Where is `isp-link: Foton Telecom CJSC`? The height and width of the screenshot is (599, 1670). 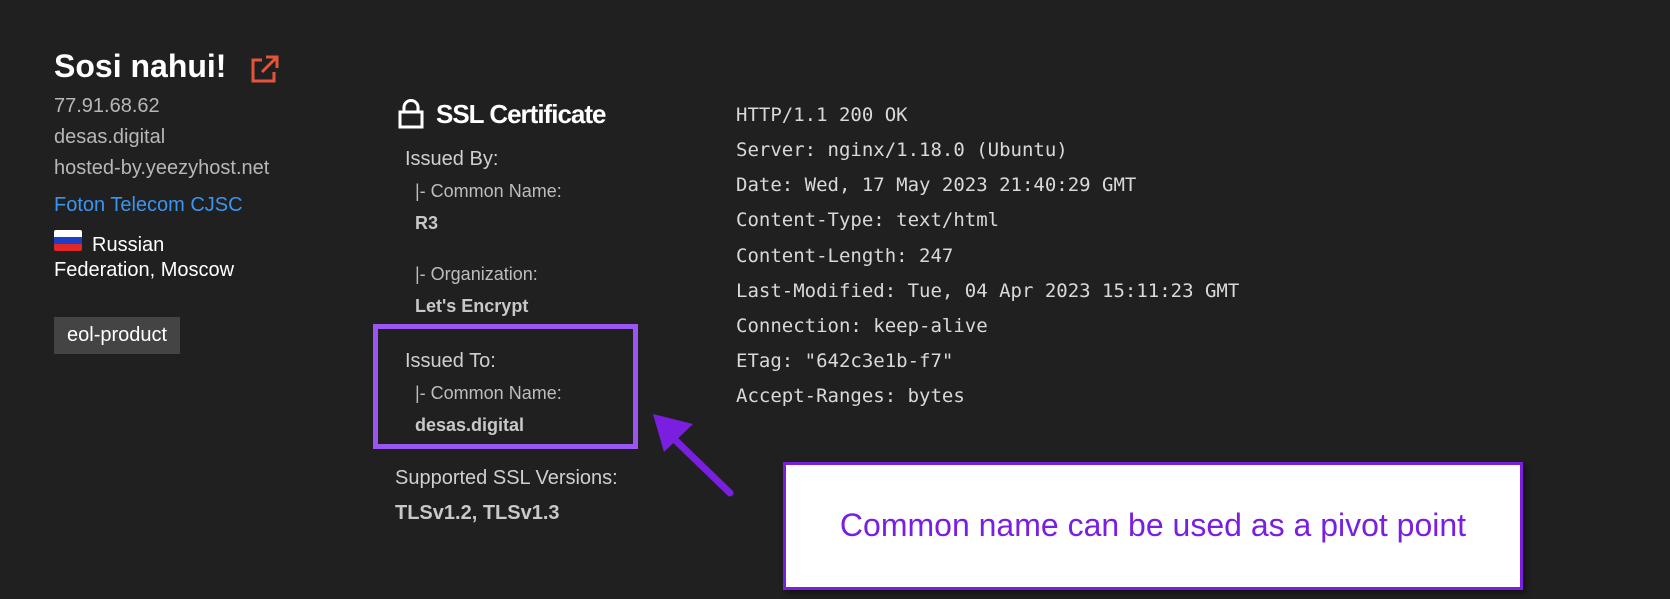
isp-link: Foton Telecom CJSC is located at coordinates (148, 205).